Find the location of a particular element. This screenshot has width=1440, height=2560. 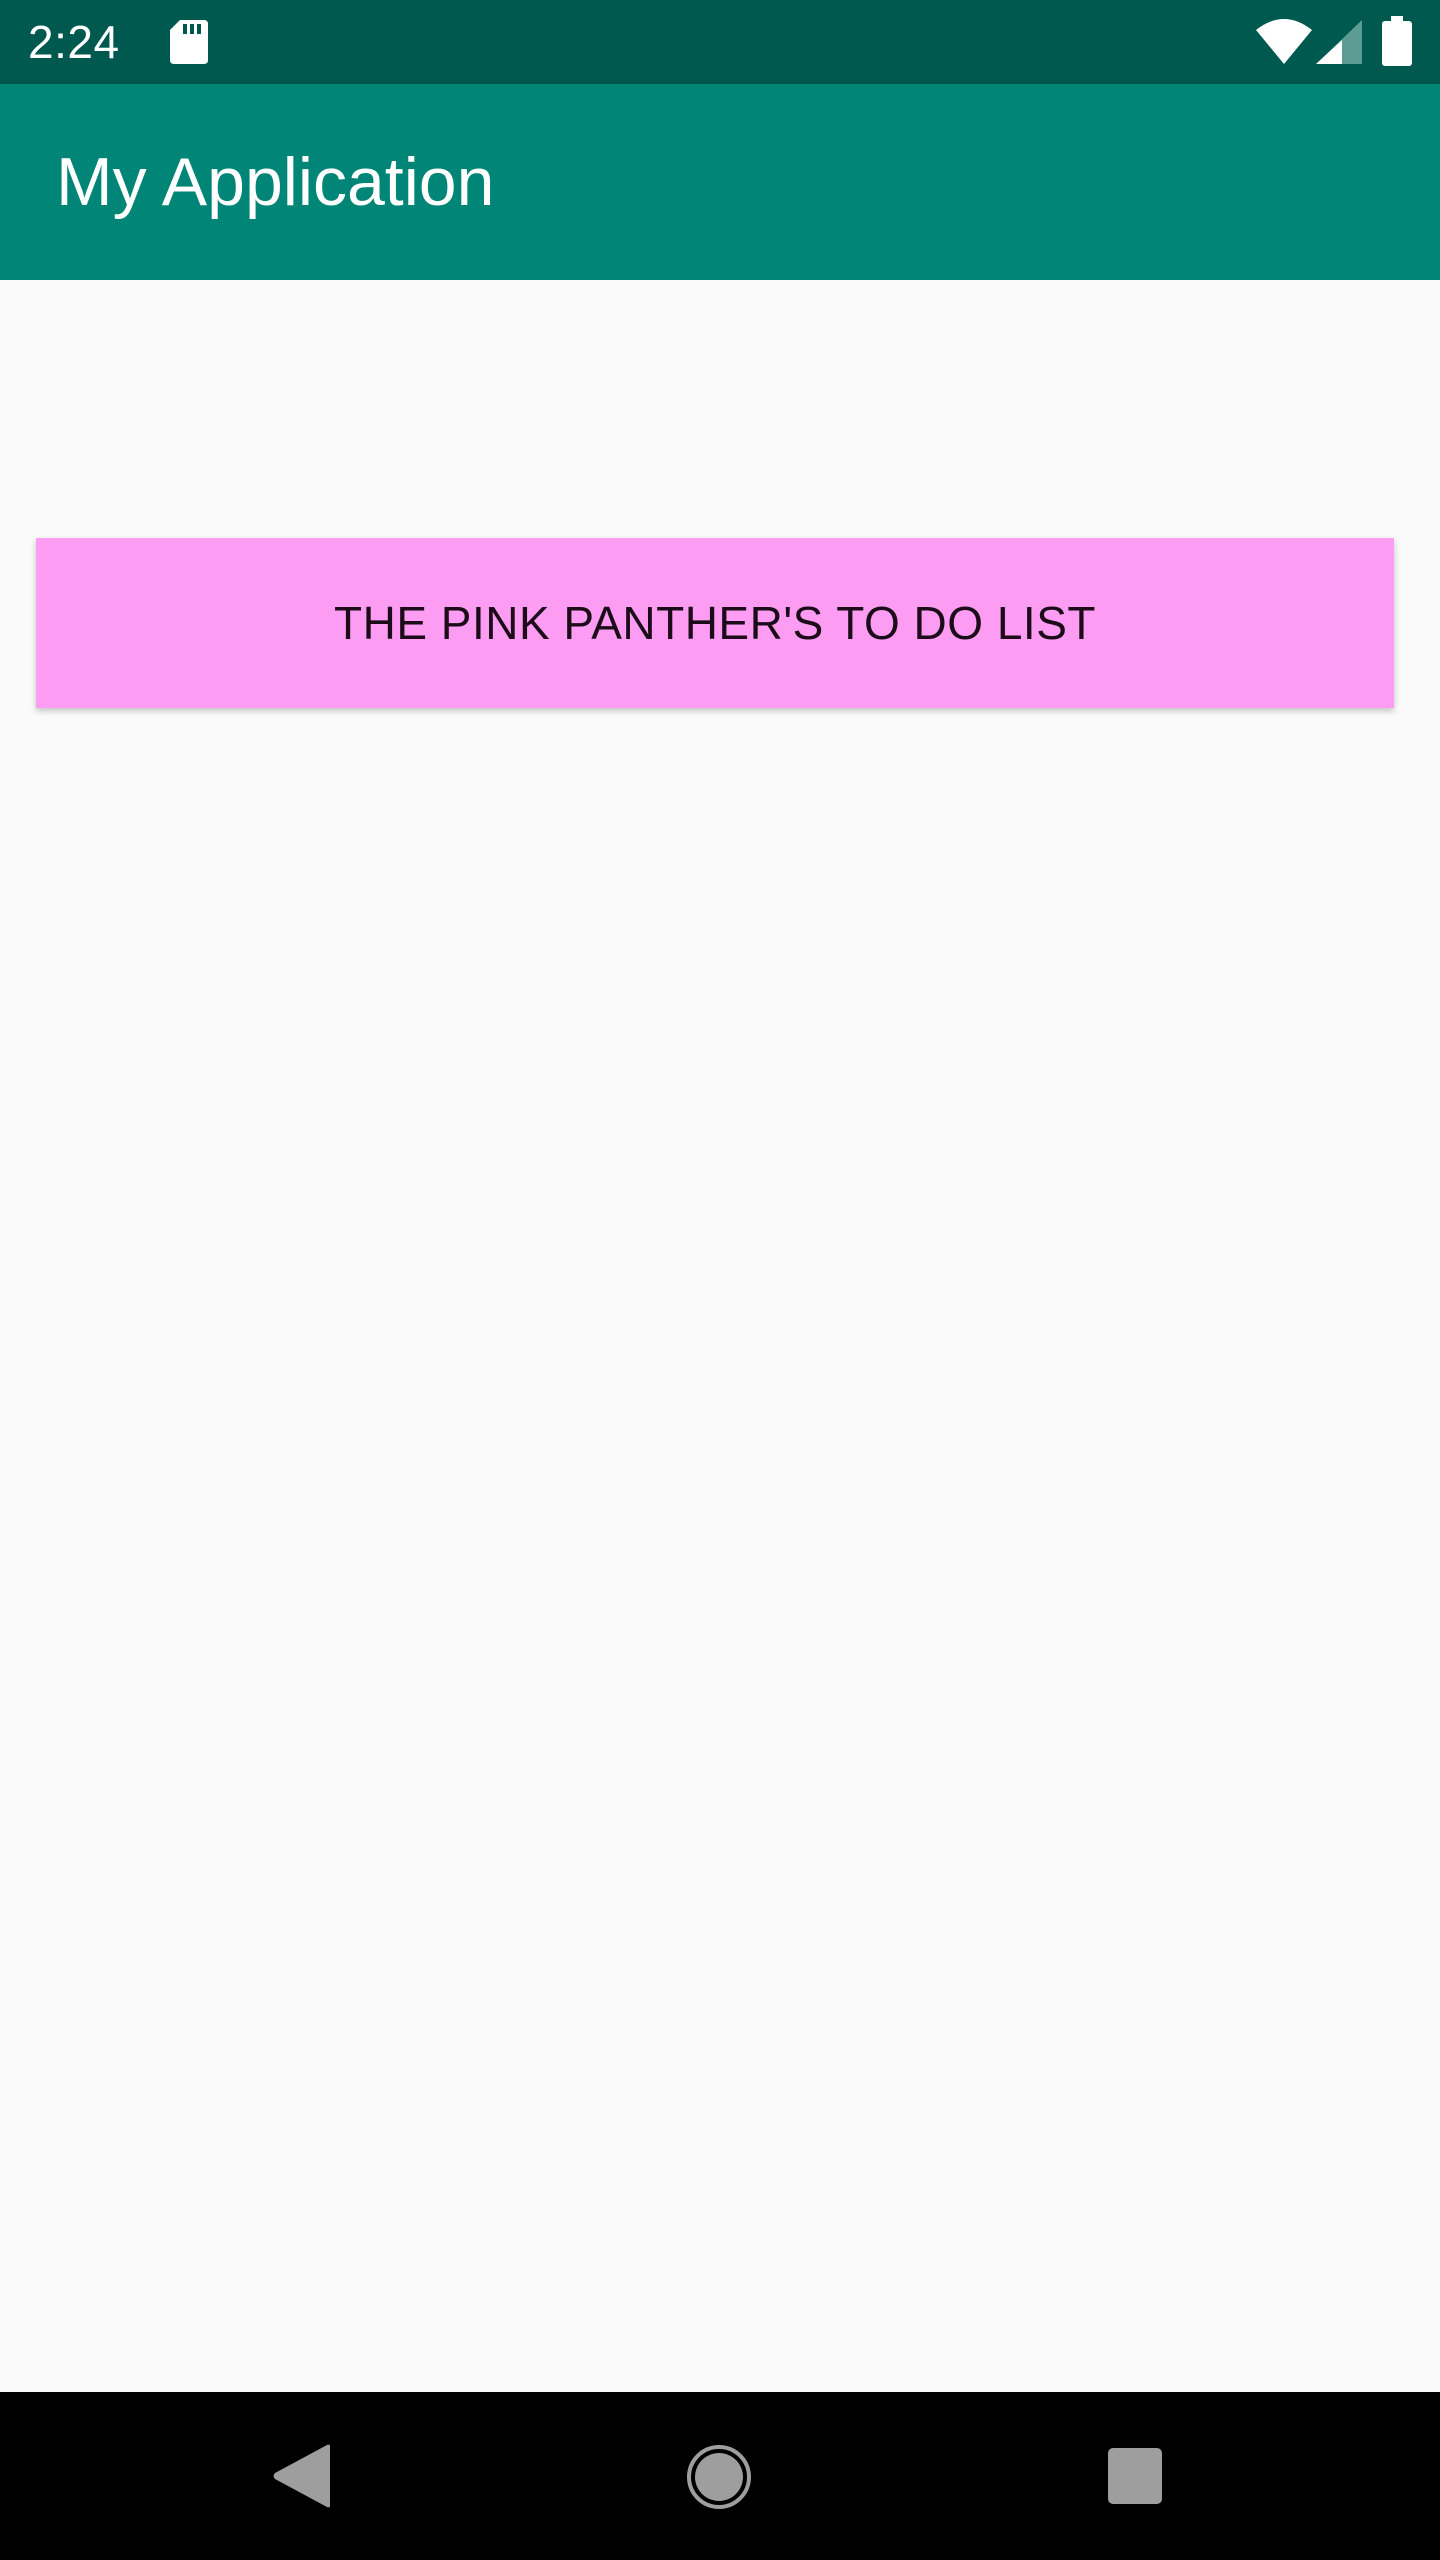

home-icon is located at coordinates (719, 2477).